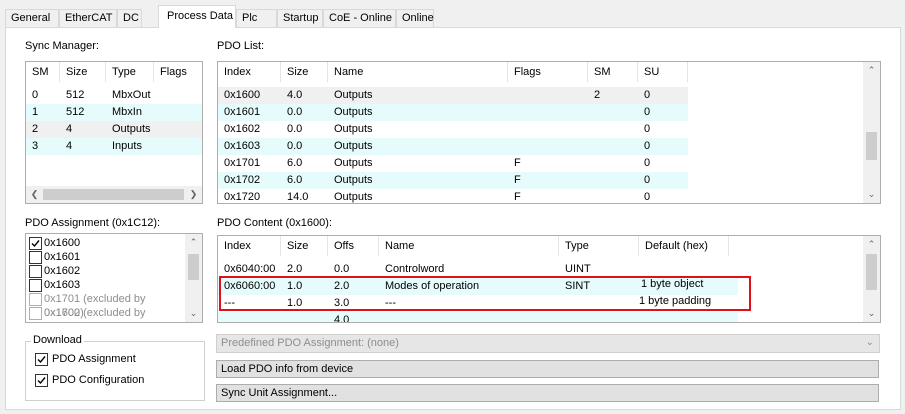 This screenshot has width=905, height=414. Describe the element at coordinates (672, 284) in the screenshot. I see `annotation-label-object: 1 byte object` at that location.